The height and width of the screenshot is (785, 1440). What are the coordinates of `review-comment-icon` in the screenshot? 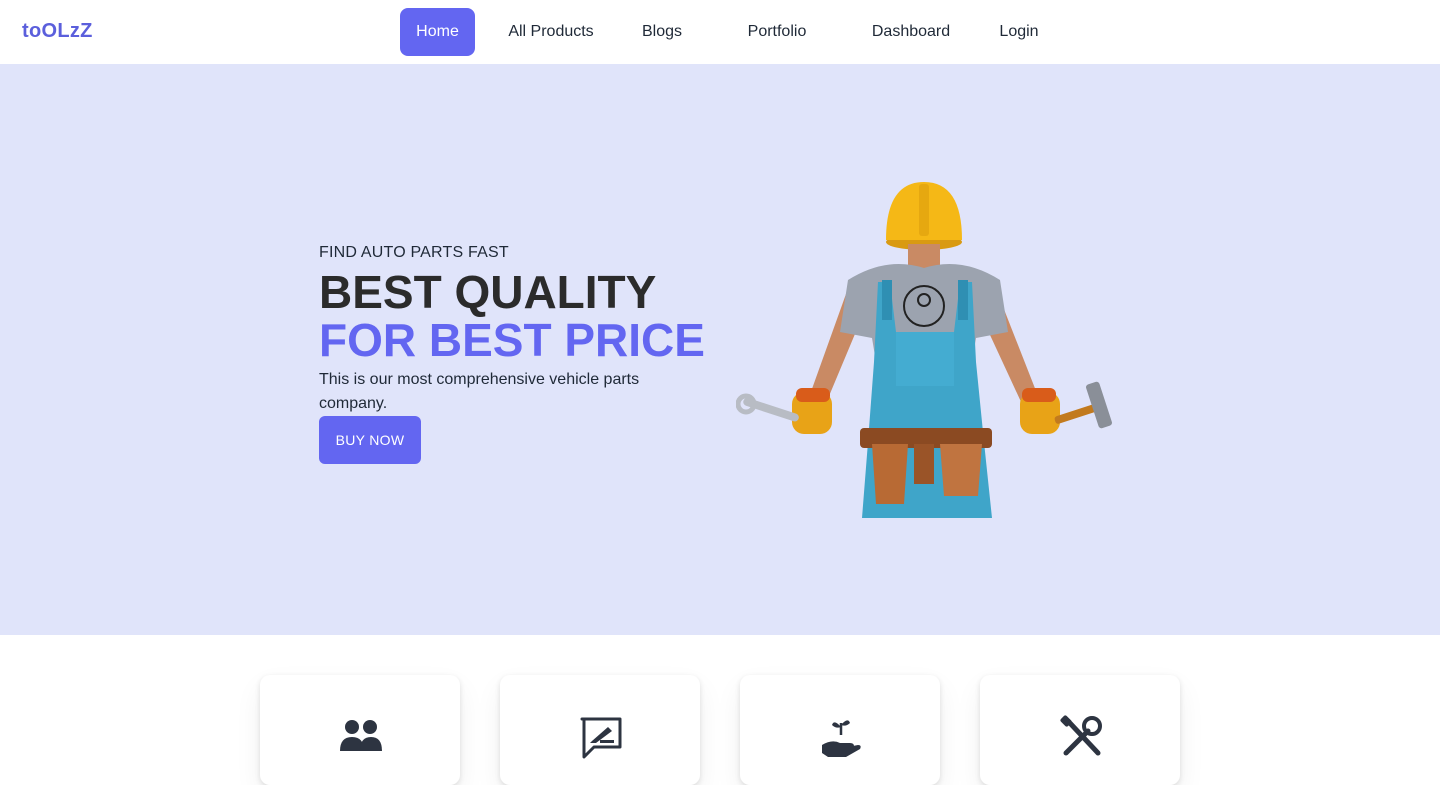 It's located at (601, 738).